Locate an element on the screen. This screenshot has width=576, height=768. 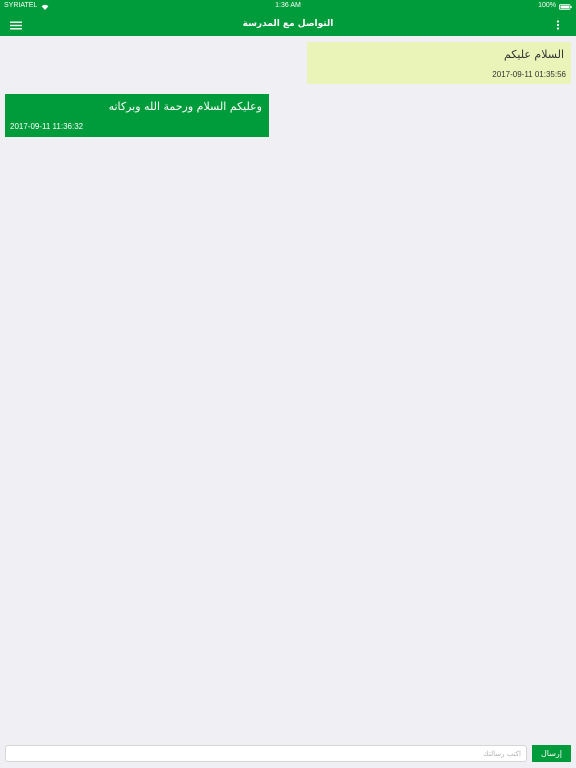
status-time: 1:36 AM is located at coordinates (288, 5).